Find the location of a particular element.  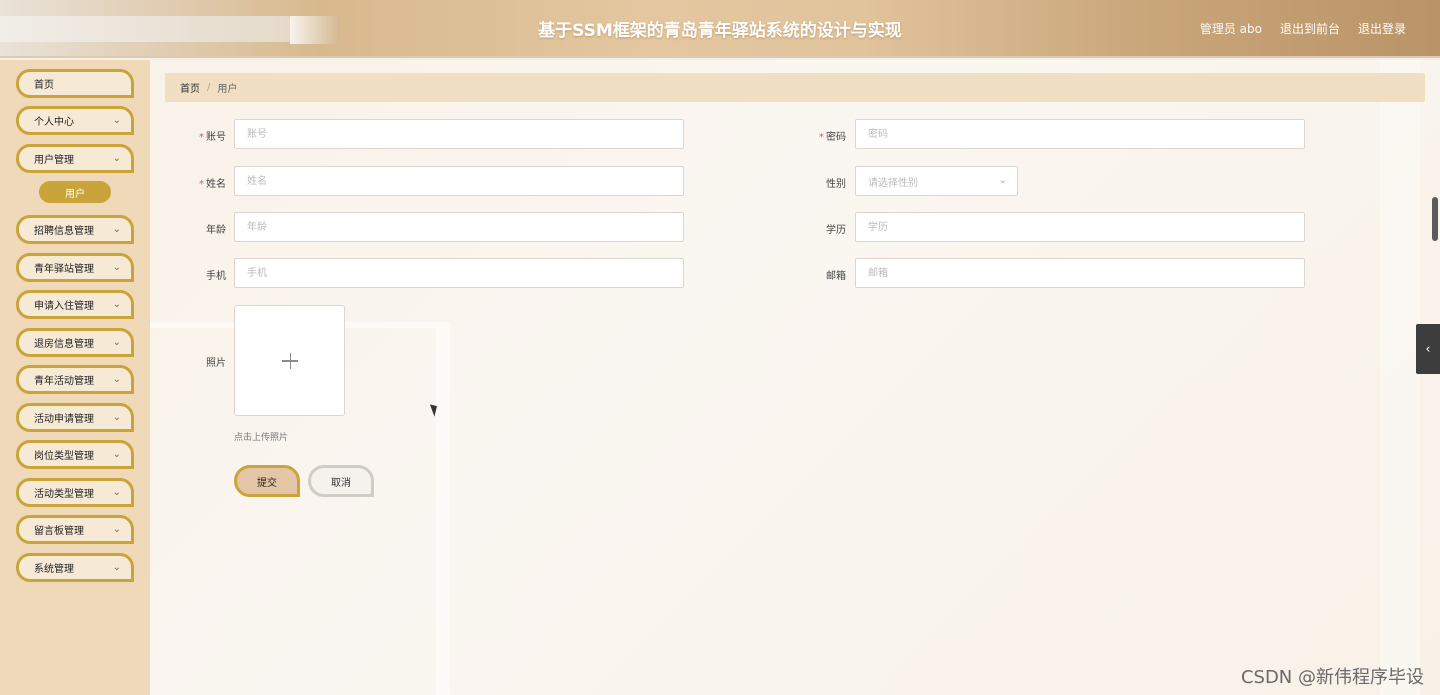

email-label: 邮箱 is located at coordinates (836, 276).